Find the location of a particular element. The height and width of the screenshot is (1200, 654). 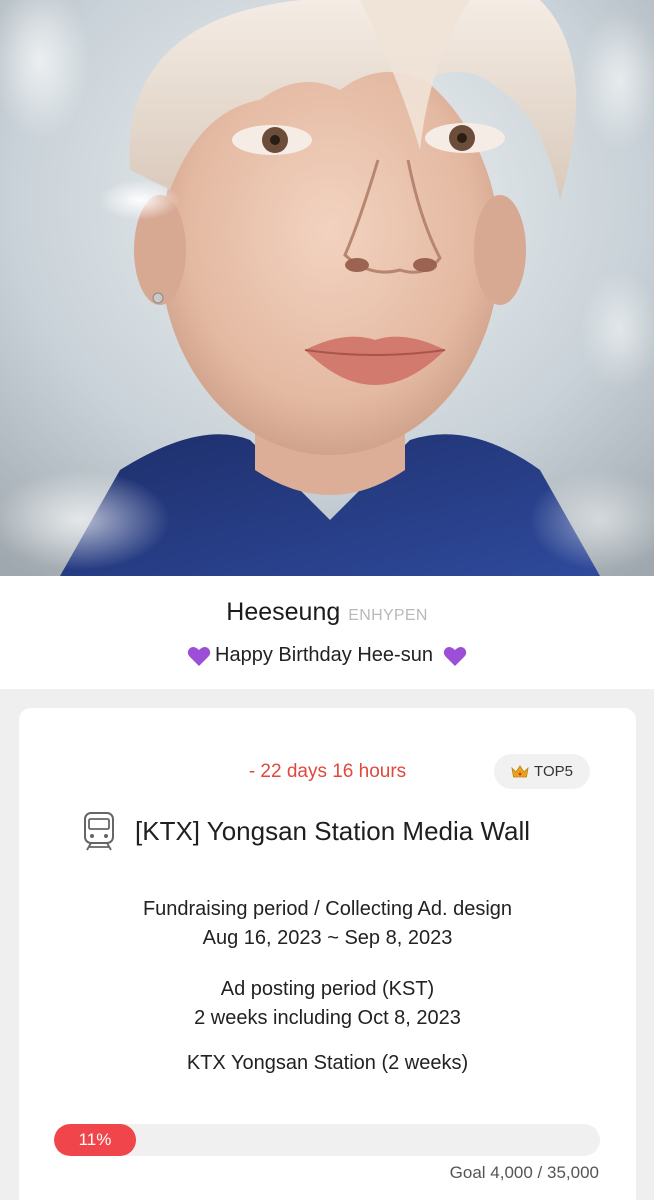

fundraising-dates: Aug 16, 2023 ~ Sep 8, 2023 is located at coordinates (327, 938).